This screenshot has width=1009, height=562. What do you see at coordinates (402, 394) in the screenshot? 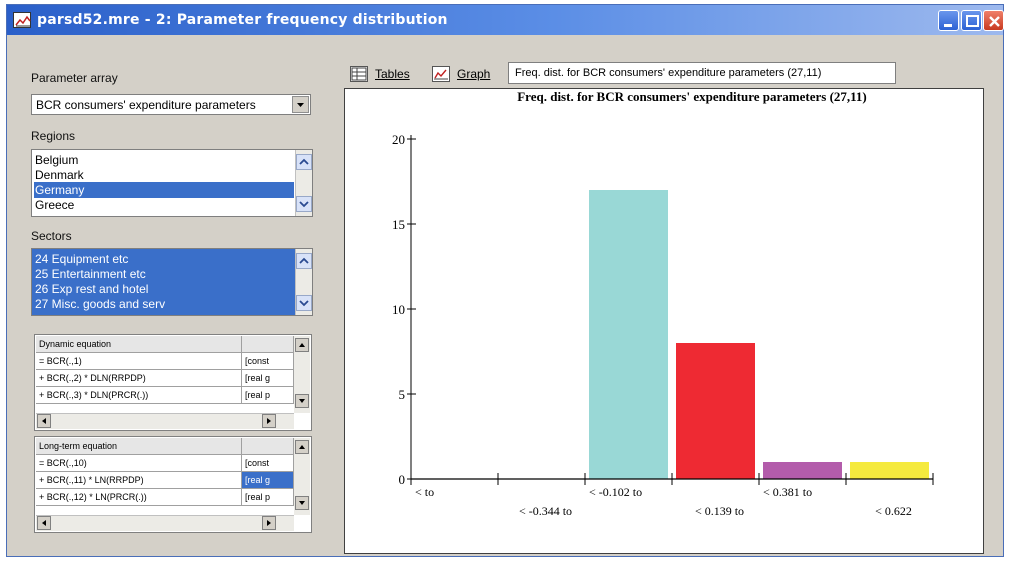
I see `y-tick-label: 5` at bounding box center [402, 394].